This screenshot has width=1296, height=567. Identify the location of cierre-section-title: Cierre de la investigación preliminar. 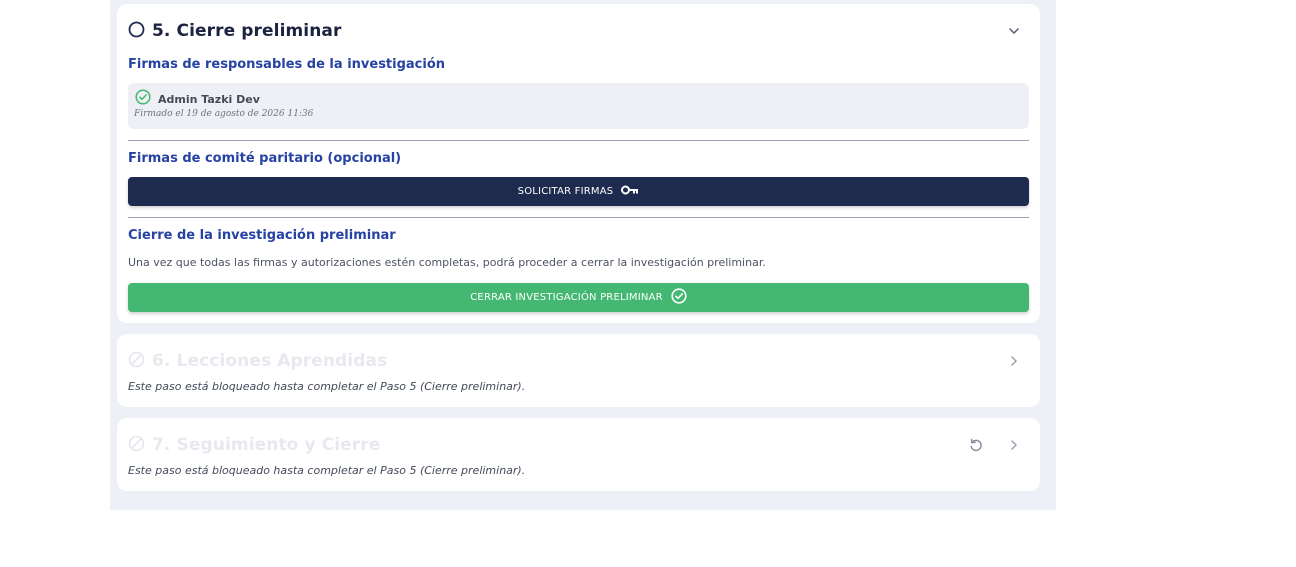
(262, 235).